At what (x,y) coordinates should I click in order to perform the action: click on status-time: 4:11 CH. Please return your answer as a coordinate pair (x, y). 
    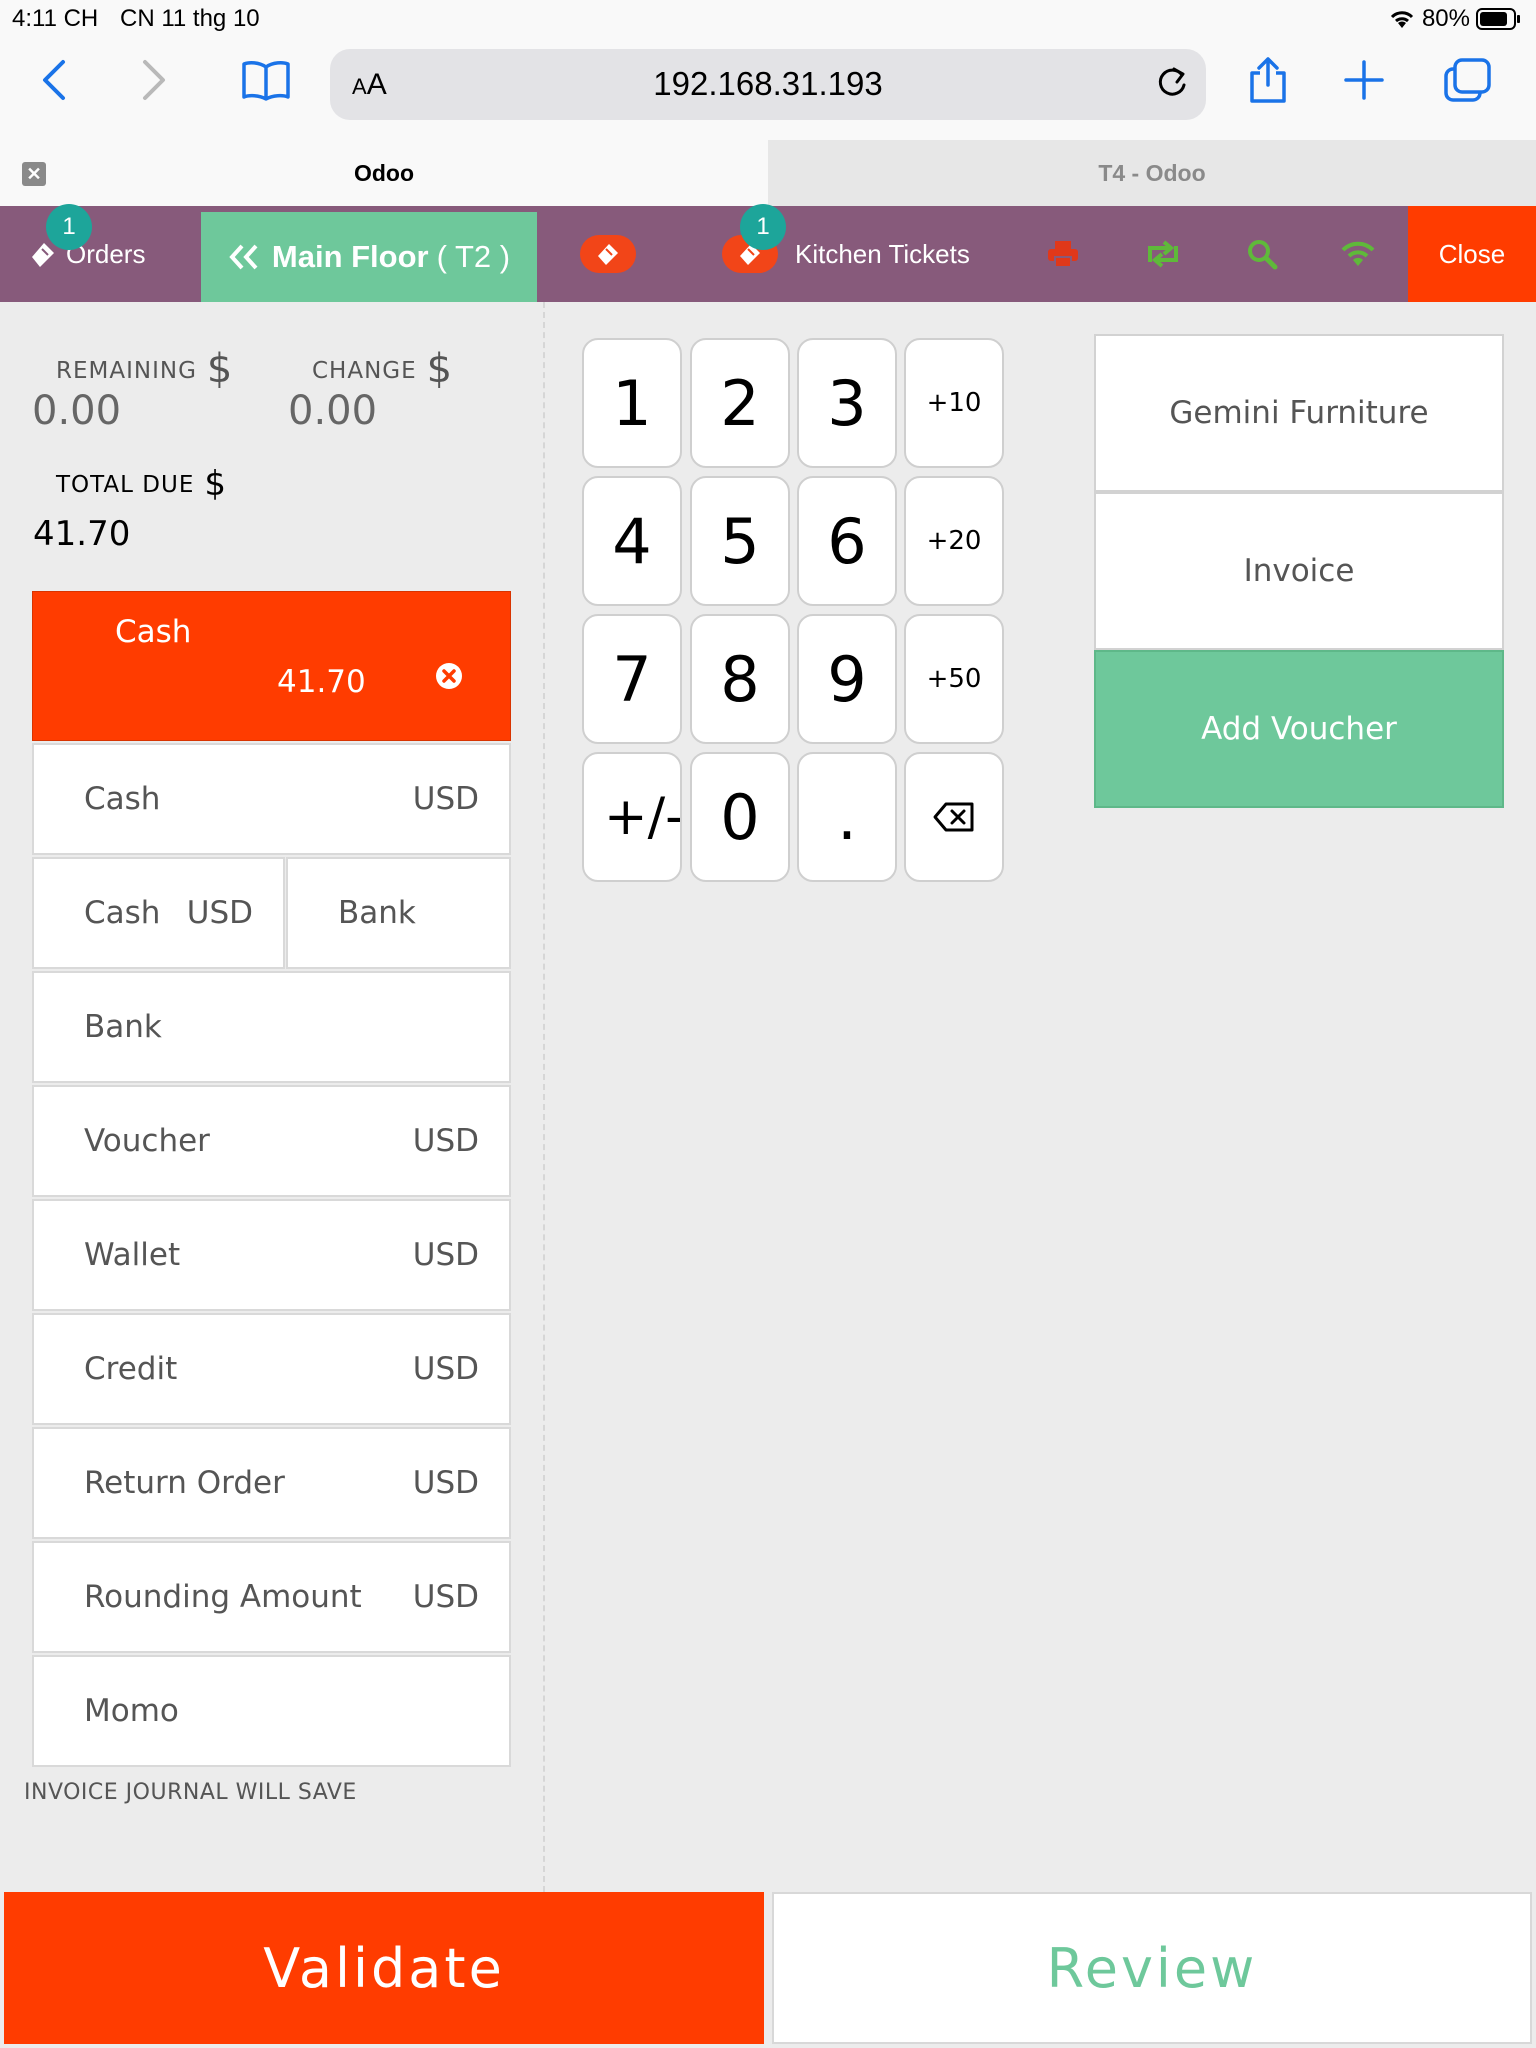
    Looking at the image, I should click on (55, 18).